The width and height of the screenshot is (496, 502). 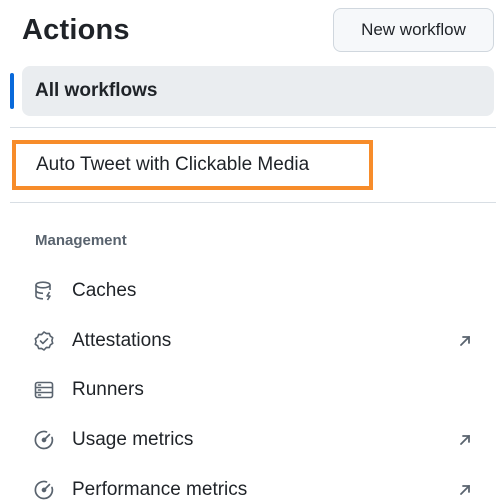 What do you see at coordinates (104, 290) in the screenshot?
I see `nav-item-label: Caches` at bounding box center [104, 290].